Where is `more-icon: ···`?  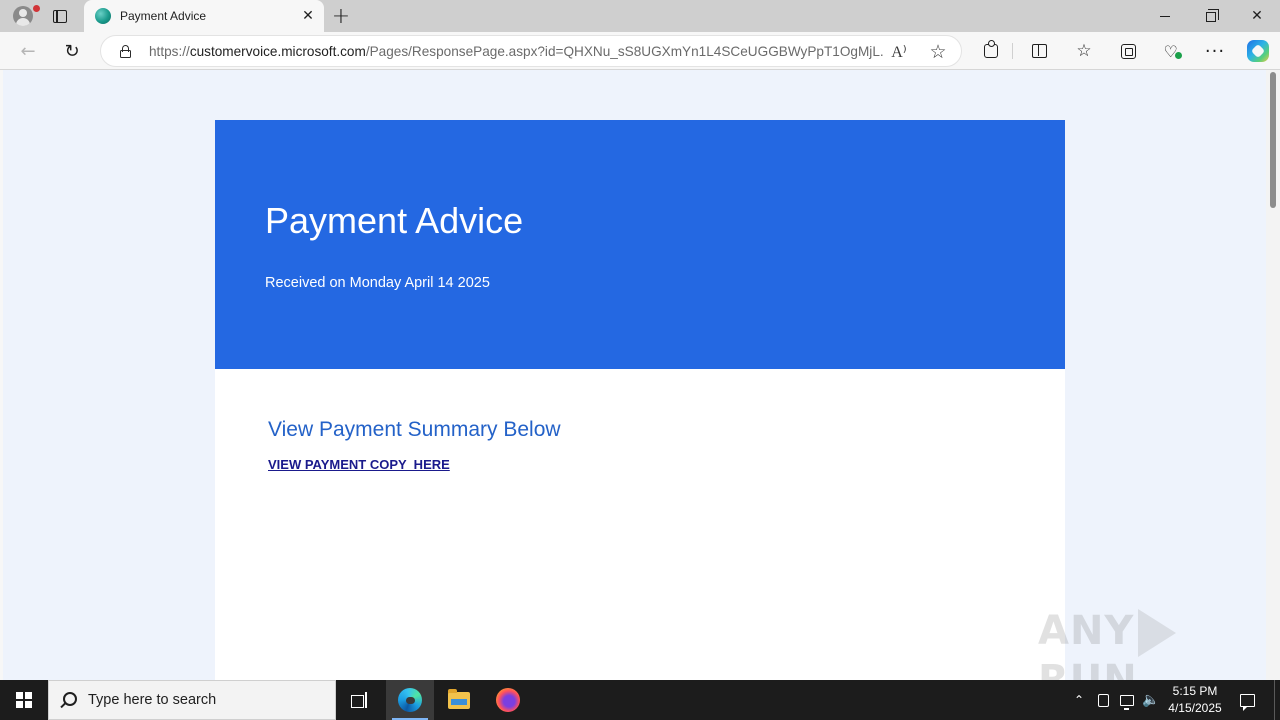
more-icon: ··· is located at coordinates (1215, 51).